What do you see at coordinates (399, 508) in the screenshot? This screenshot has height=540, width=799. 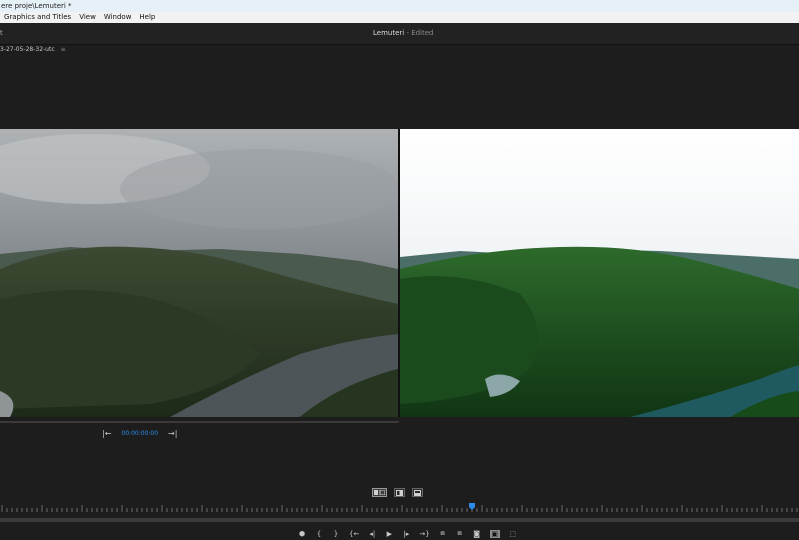 I see `time-ruler` at bounding box center [399, 508].